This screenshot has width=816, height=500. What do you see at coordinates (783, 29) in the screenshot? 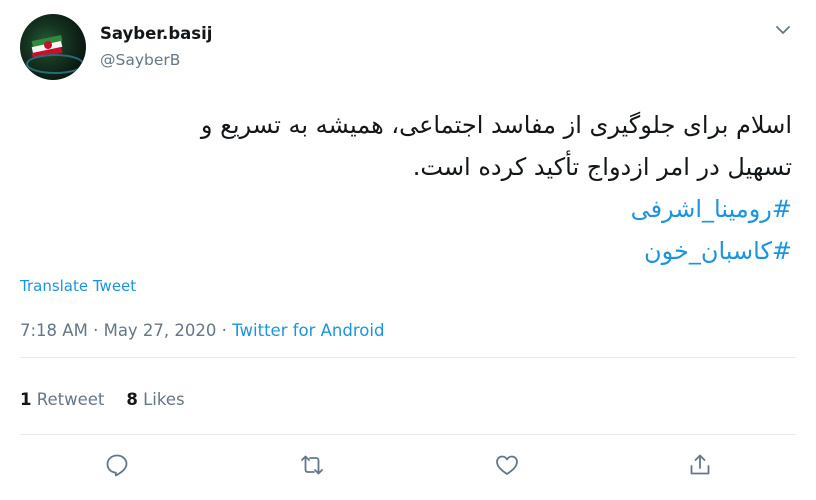
I see `chevron-down-icon` at bounding box center [783, 29].